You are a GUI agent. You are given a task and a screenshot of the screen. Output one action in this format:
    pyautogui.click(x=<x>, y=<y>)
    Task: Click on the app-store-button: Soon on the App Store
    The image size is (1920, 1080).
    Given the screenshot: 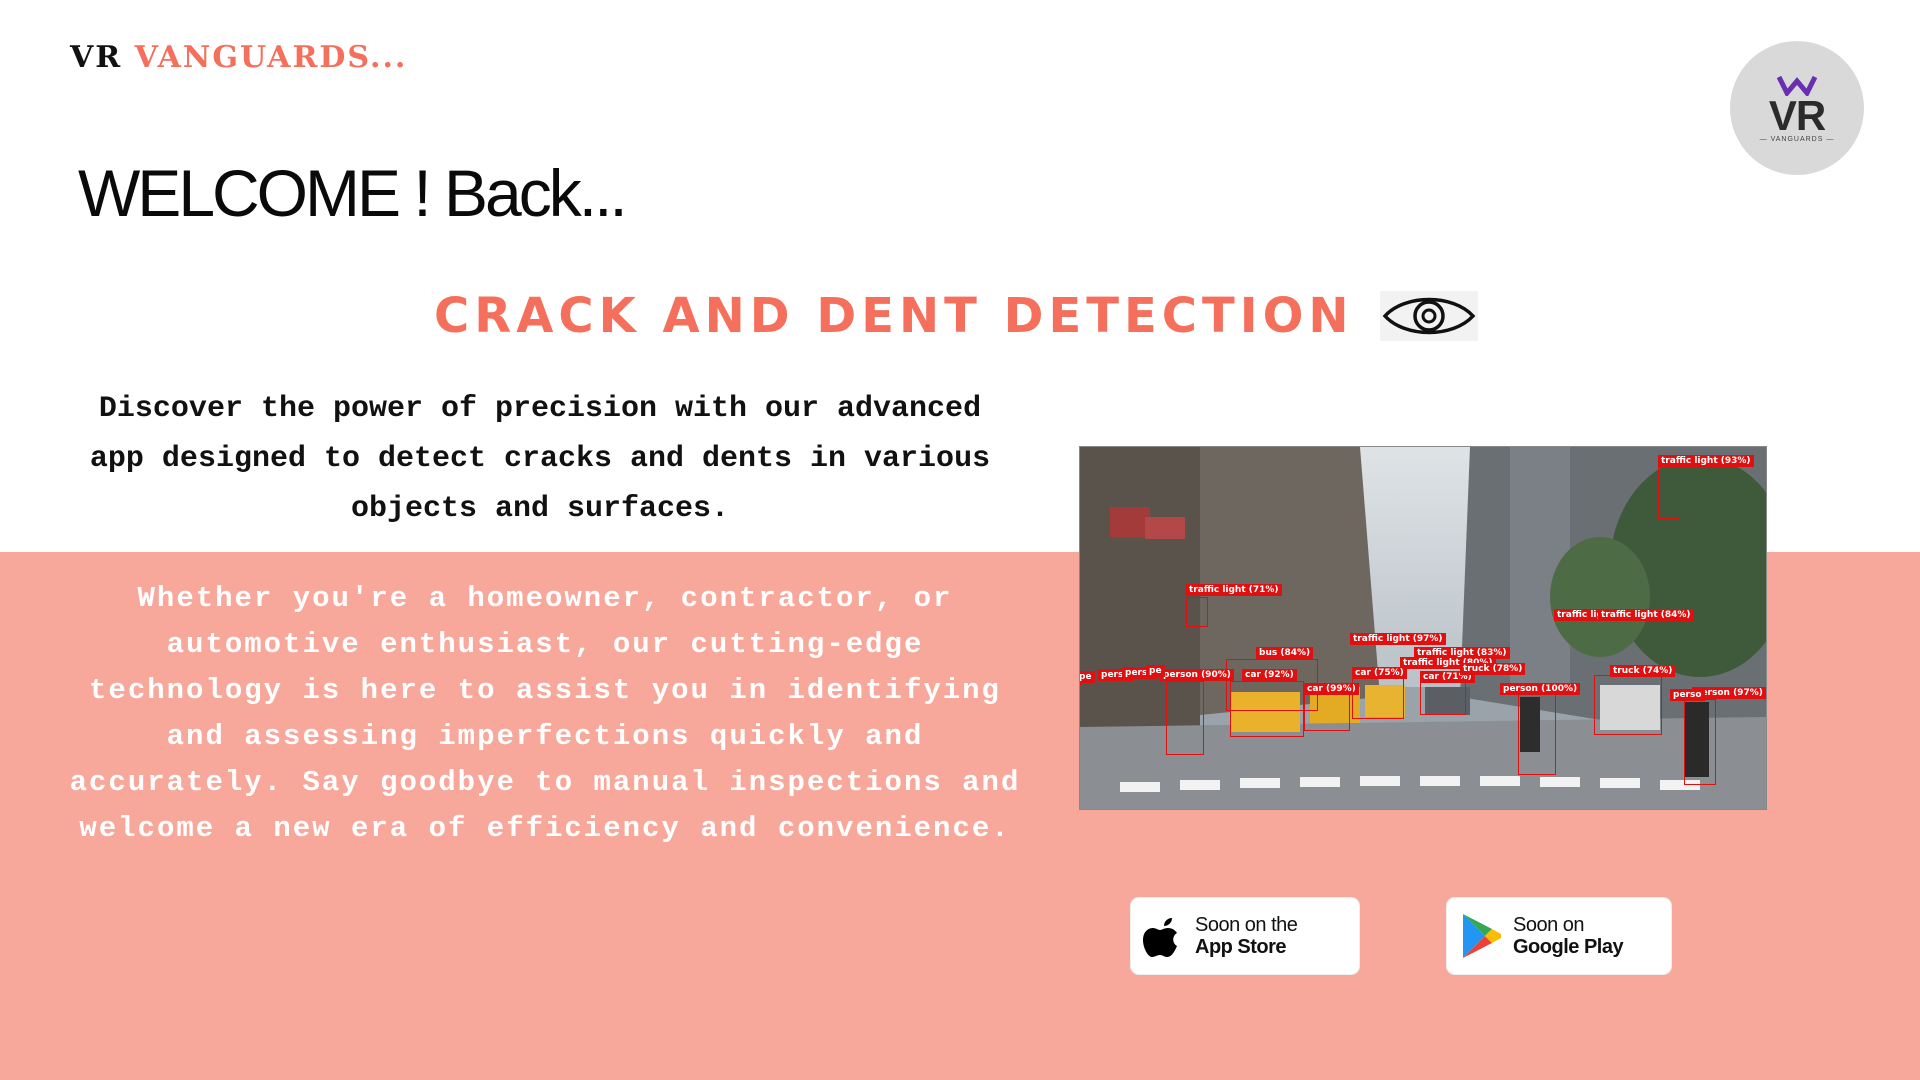 What is the action you would take?
    pyautogui.click(x=1245, y=936)
    